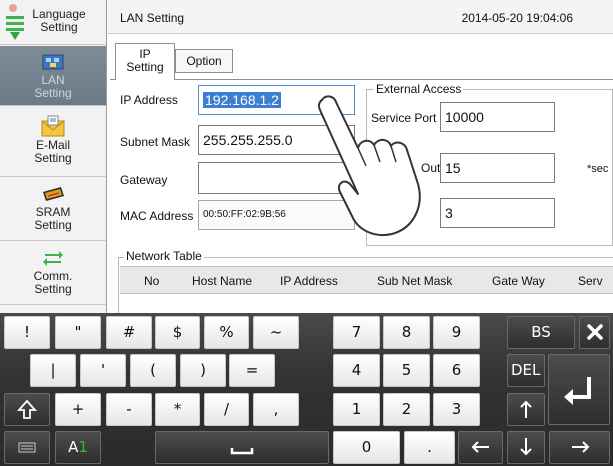 The width and height of the screenshot is (613, 466). Describe the element at coordinates (53, 194) in the screenshot. I see `sram-icon` at that location.